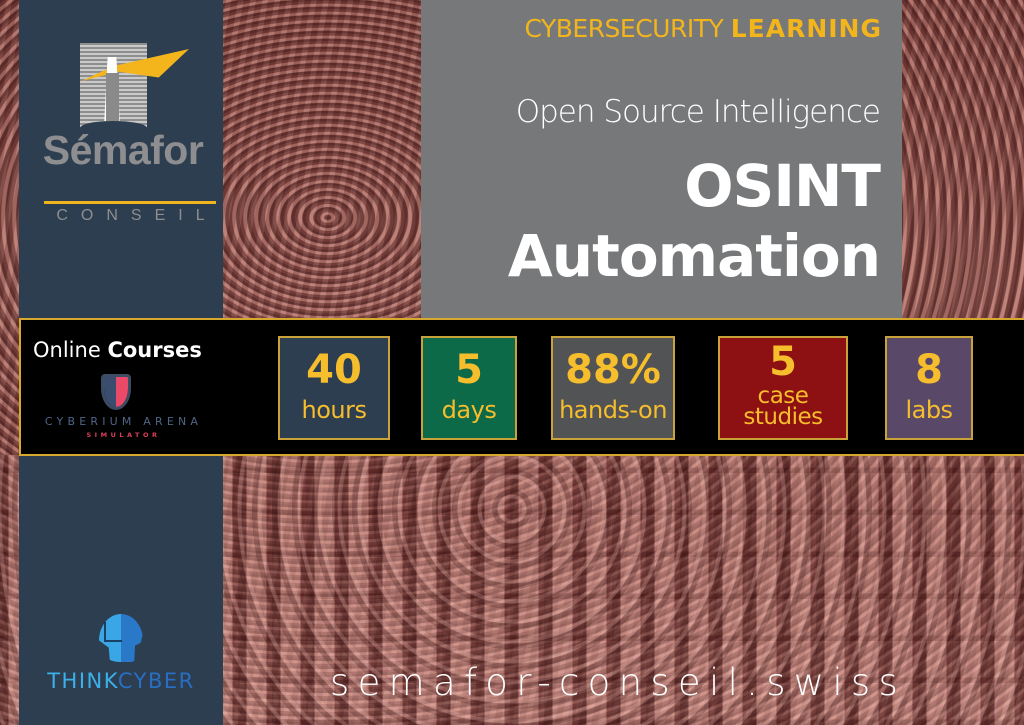  I want to click on course-title-line-1: OSINT, so click(782, 186).